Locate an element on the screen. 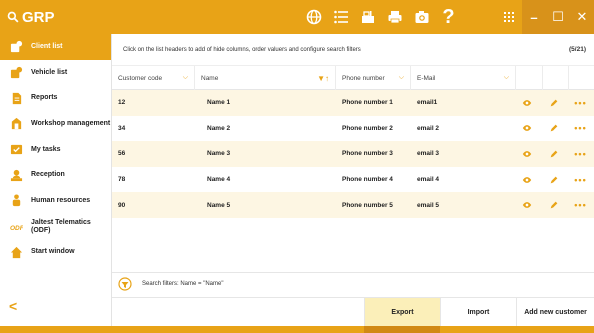  filter-toggle-icon is located at coordinates (125, 283).